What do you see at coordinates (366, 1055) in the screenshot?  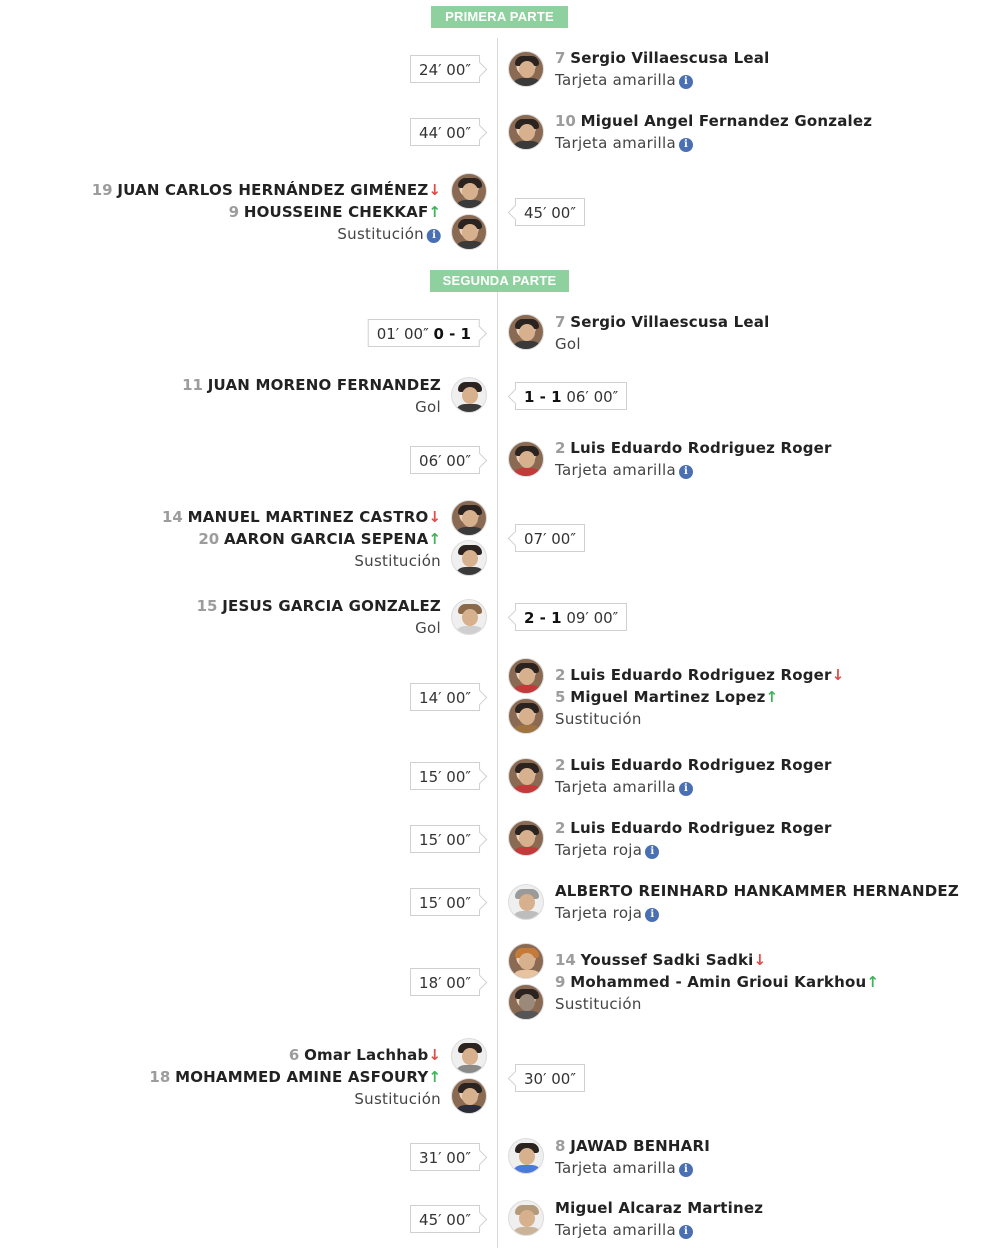 I see `player-out-name: Omar Lachhab` at bounding box center [366, 1055].